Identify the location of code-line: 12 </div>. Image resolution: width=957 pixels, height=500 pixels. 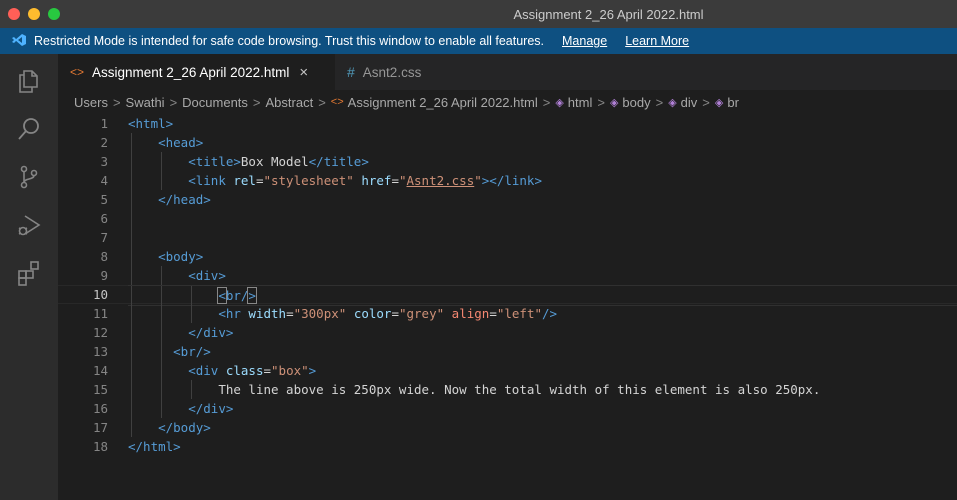
(507, 332).